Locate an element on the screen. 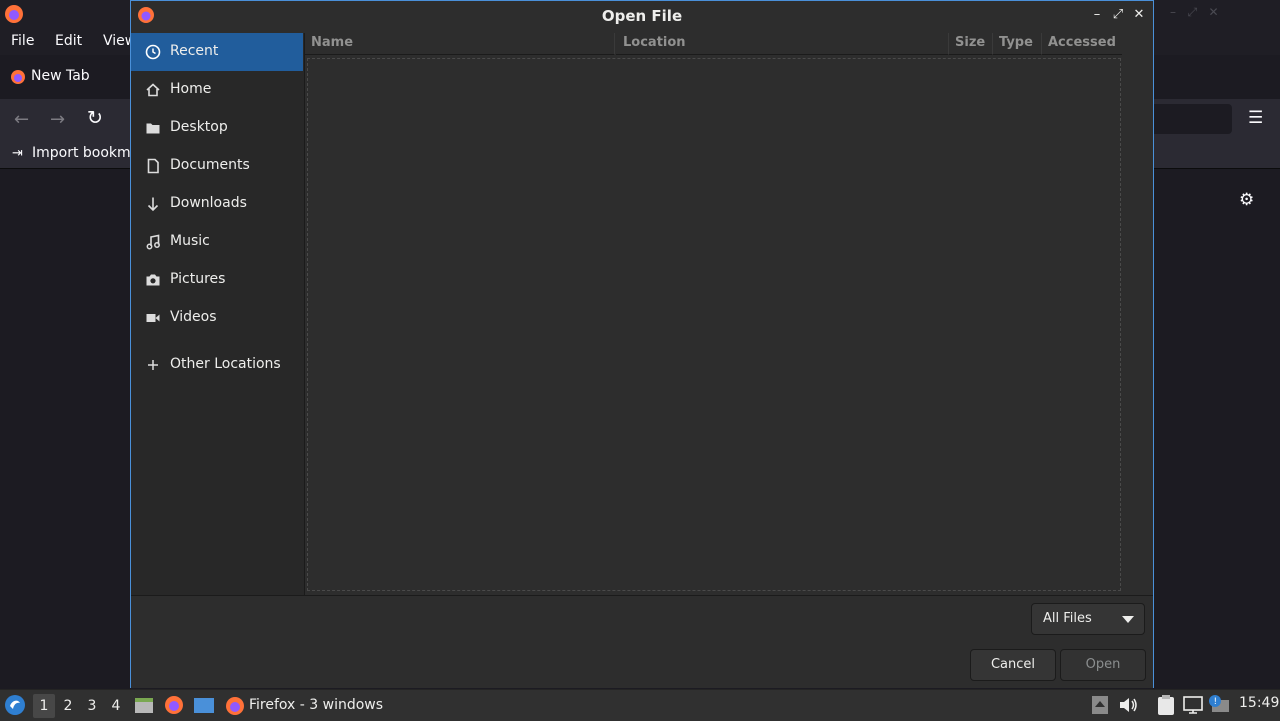  workspace-4: 4 is located at coordinates (116, 706).